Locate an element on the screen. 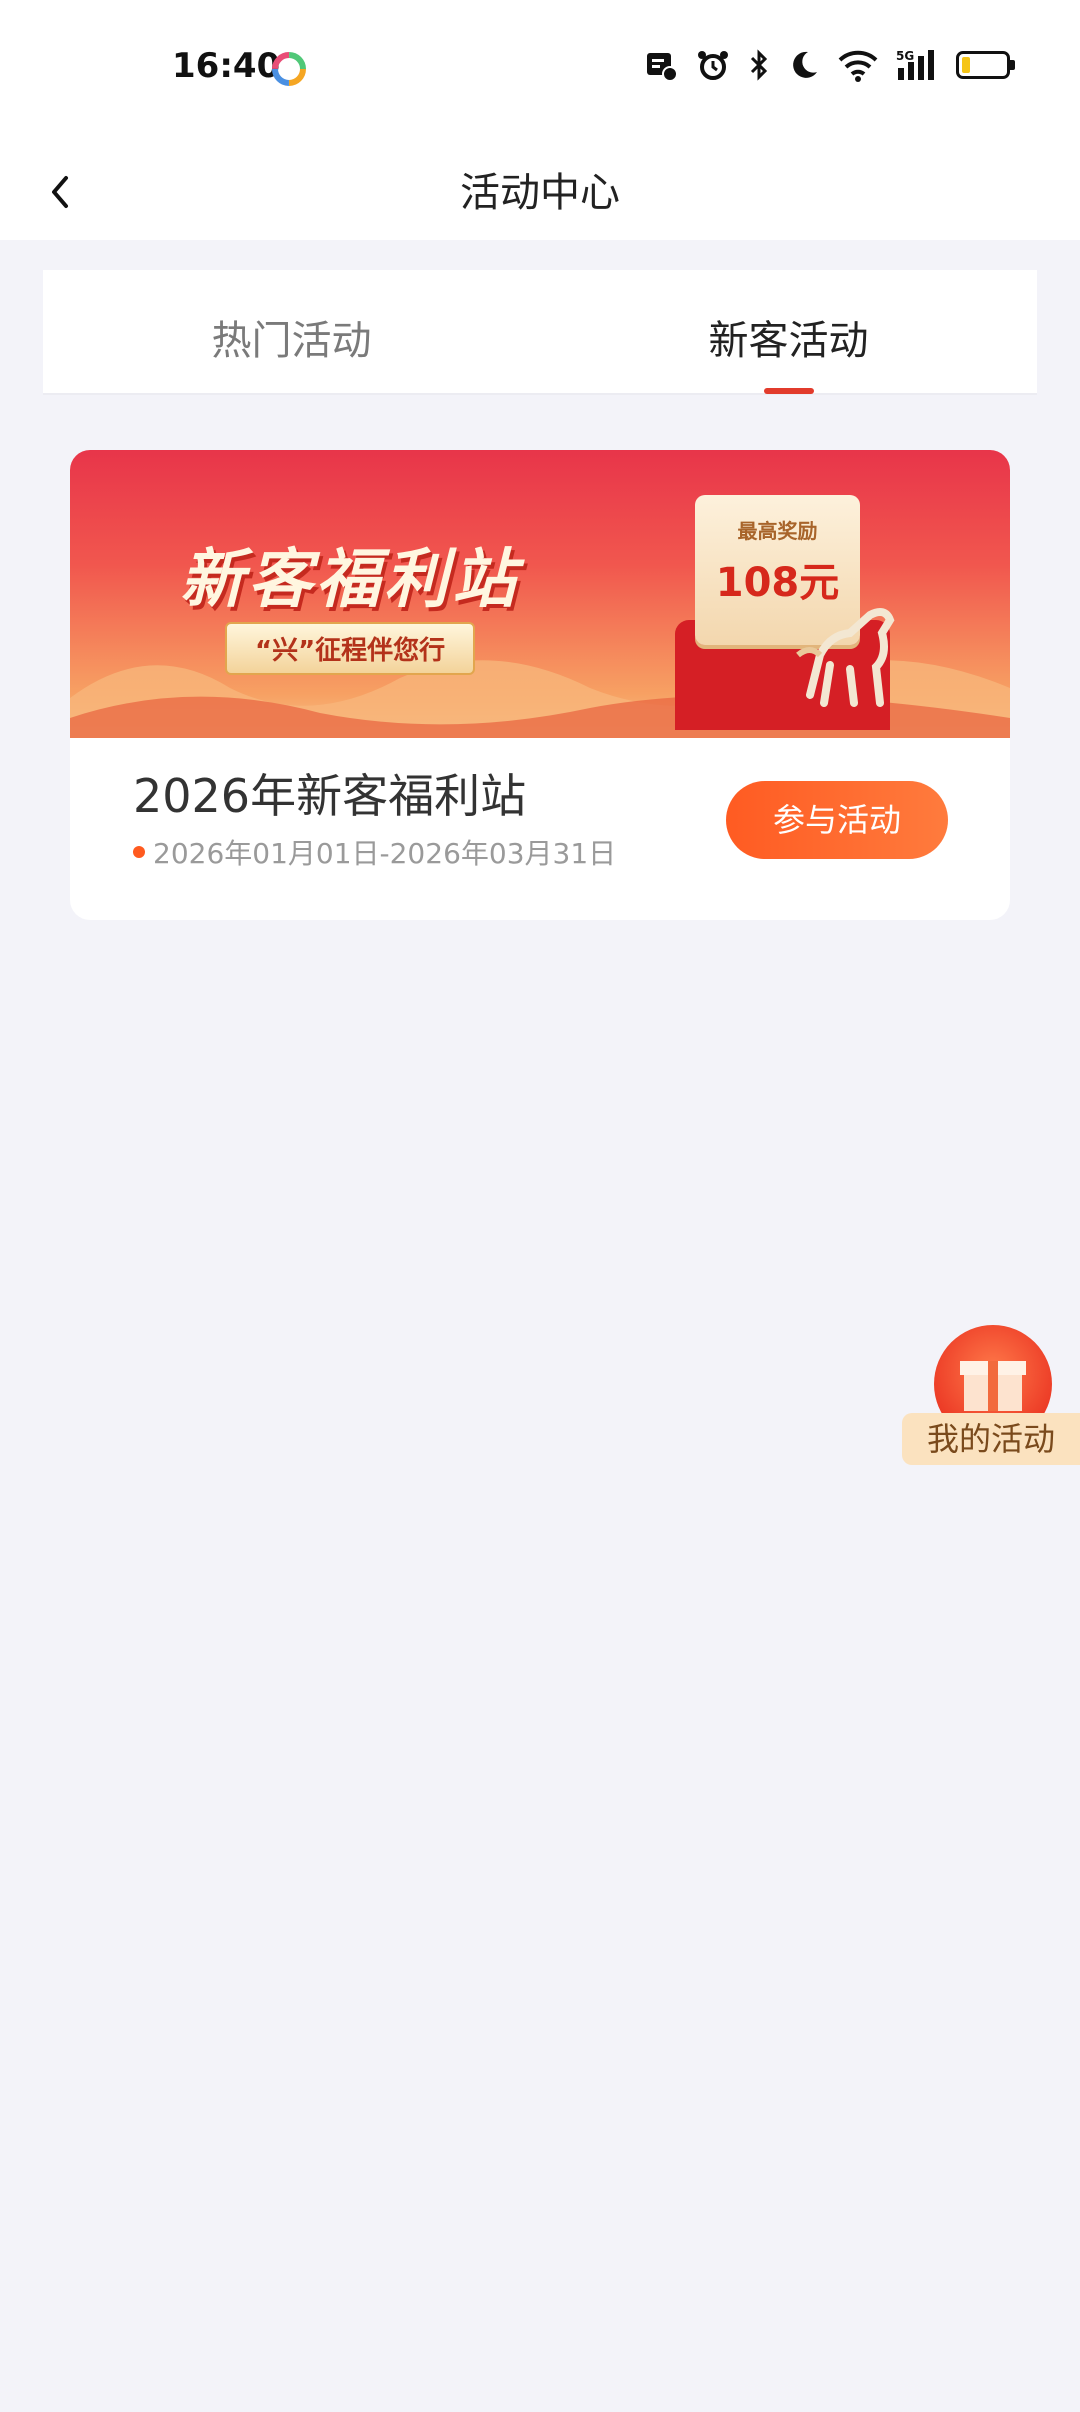 The height and width of the screenshot is (2412, 1080). activity-date-range: 2026年01月01日-2026年03月31日 is located at coordinates (385, 853).